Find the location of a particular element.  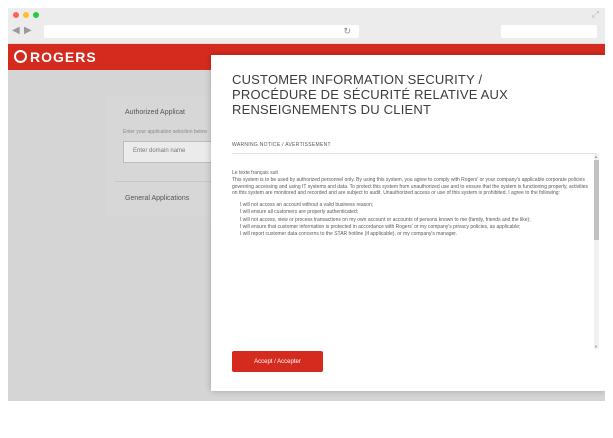

domain-input-placeholder: Enter domain name is located at coordinates (159, 151).